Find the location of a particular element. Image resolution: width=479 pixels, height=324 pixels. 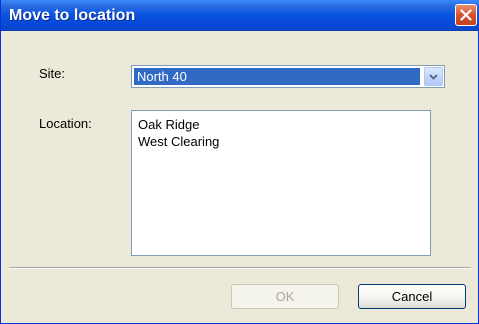

site-dropdown-button is located at coordinates (433, 76).